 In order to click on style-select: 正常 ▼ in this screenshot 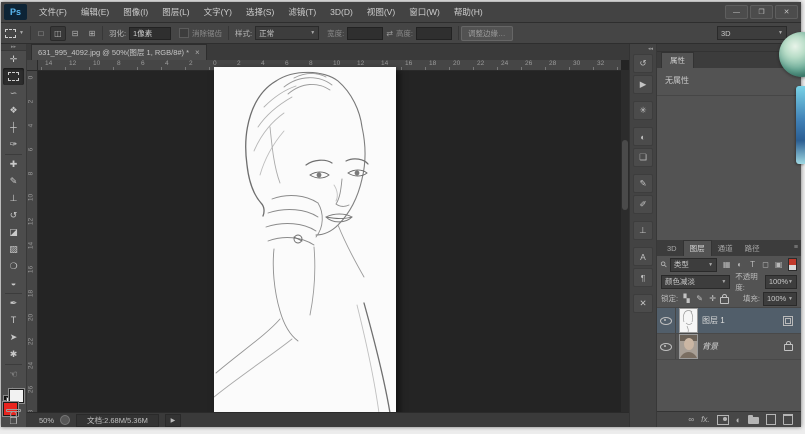, I will do `click(287, 33)`.